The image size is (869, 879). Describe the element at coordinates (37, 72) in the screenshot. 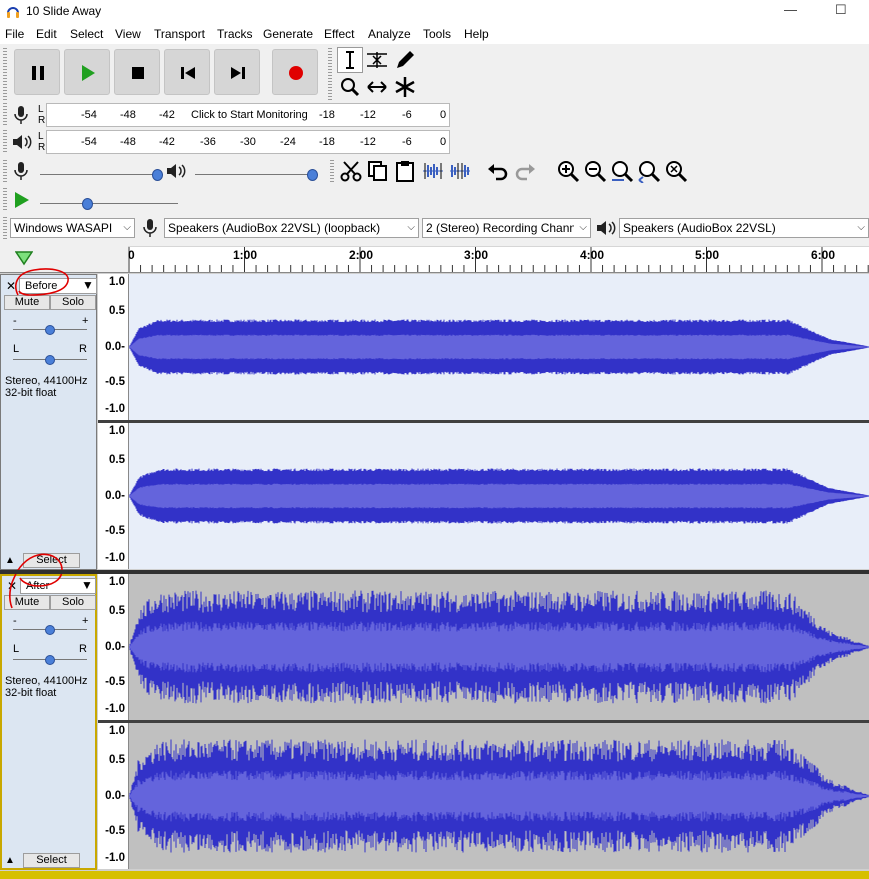

I see `pause-button` at that location.